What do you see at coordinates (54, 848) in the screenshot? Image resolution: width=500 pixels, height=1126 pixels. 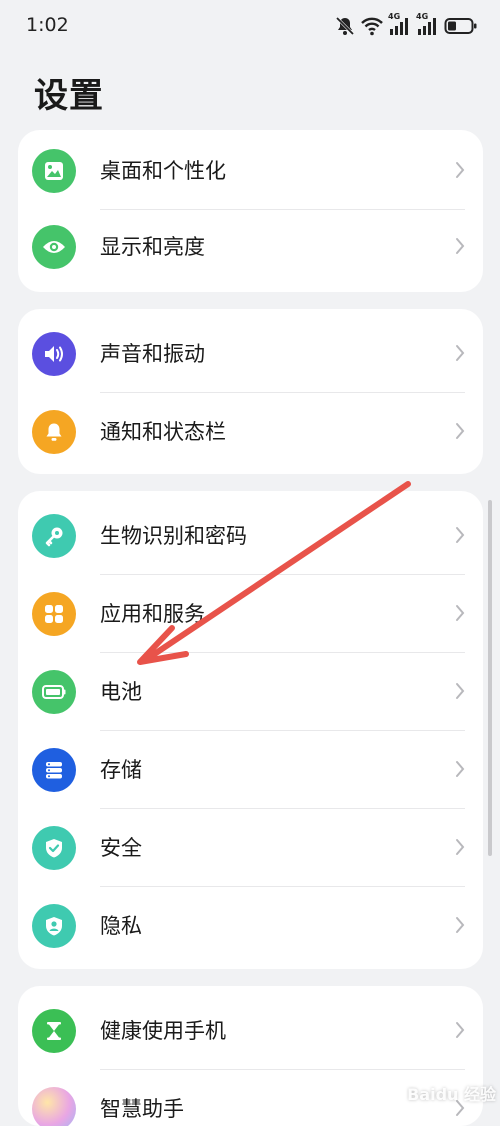 I see `shield-check-icon` at bounding box center [54, 848].